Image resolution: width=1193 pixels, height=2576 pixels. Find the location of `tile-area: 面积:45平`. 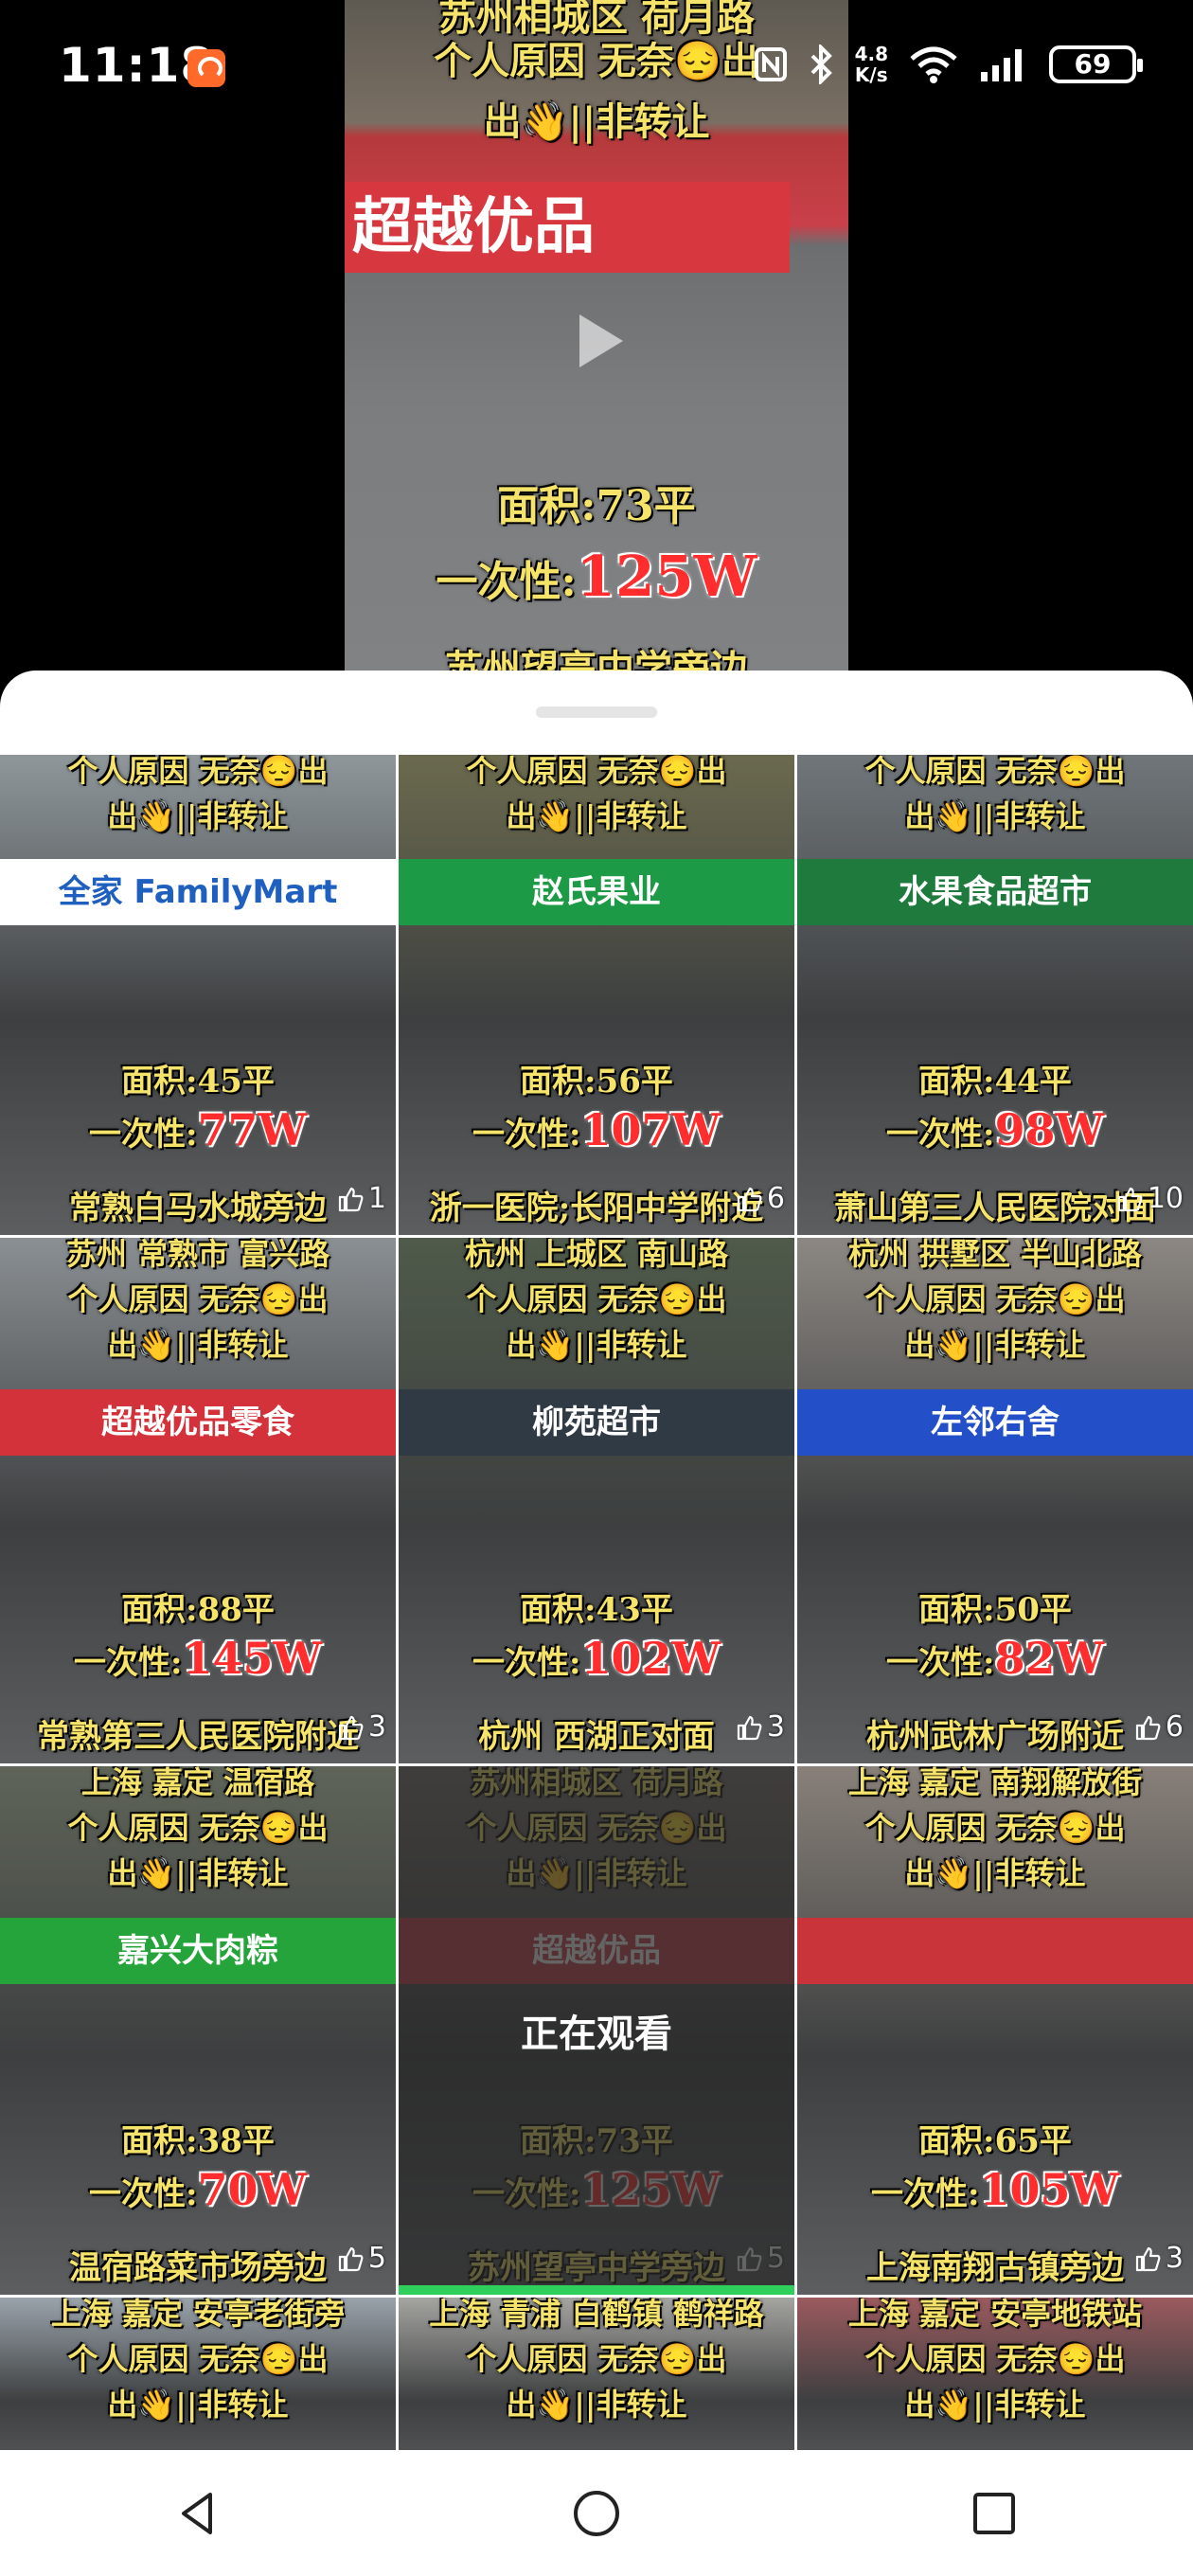

tile-area: 面积:45平 is located at coordinates (198, 1081).